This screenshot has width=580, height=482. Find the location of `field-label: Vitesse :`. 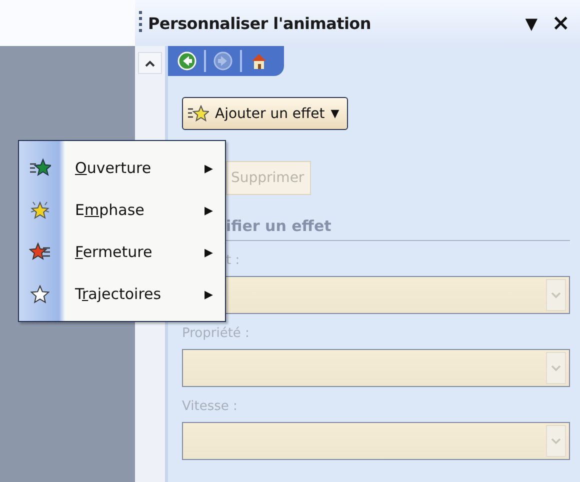

field-label: Vitesse : is located at coordinates (210, 406).